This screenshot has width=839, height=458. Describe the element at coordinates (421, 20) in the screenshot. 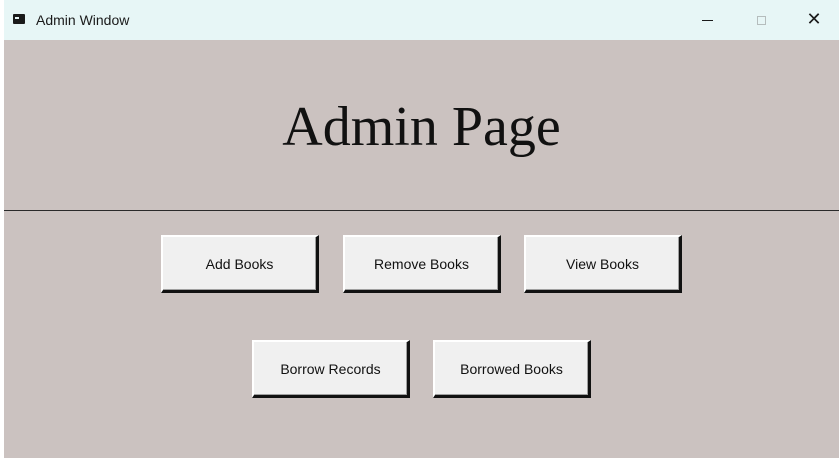

I see `title-bar: Admin Window ✕` at that location.